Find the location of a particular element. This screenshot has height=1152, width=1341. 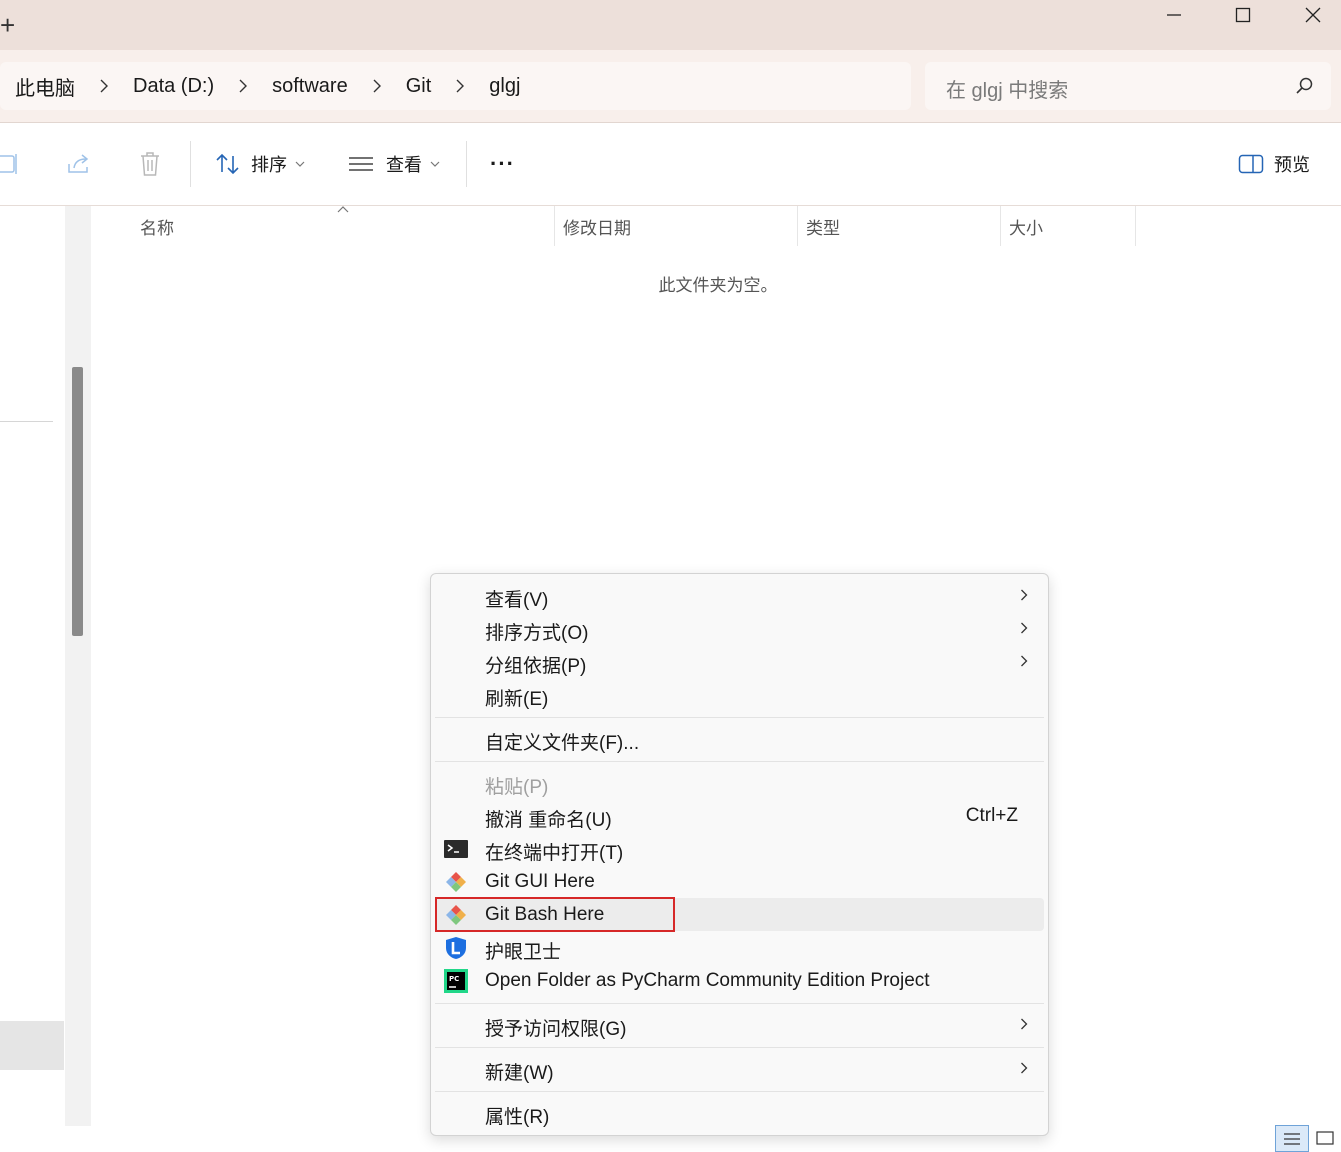

minimize-icon is located at coordinates (1174, 15).